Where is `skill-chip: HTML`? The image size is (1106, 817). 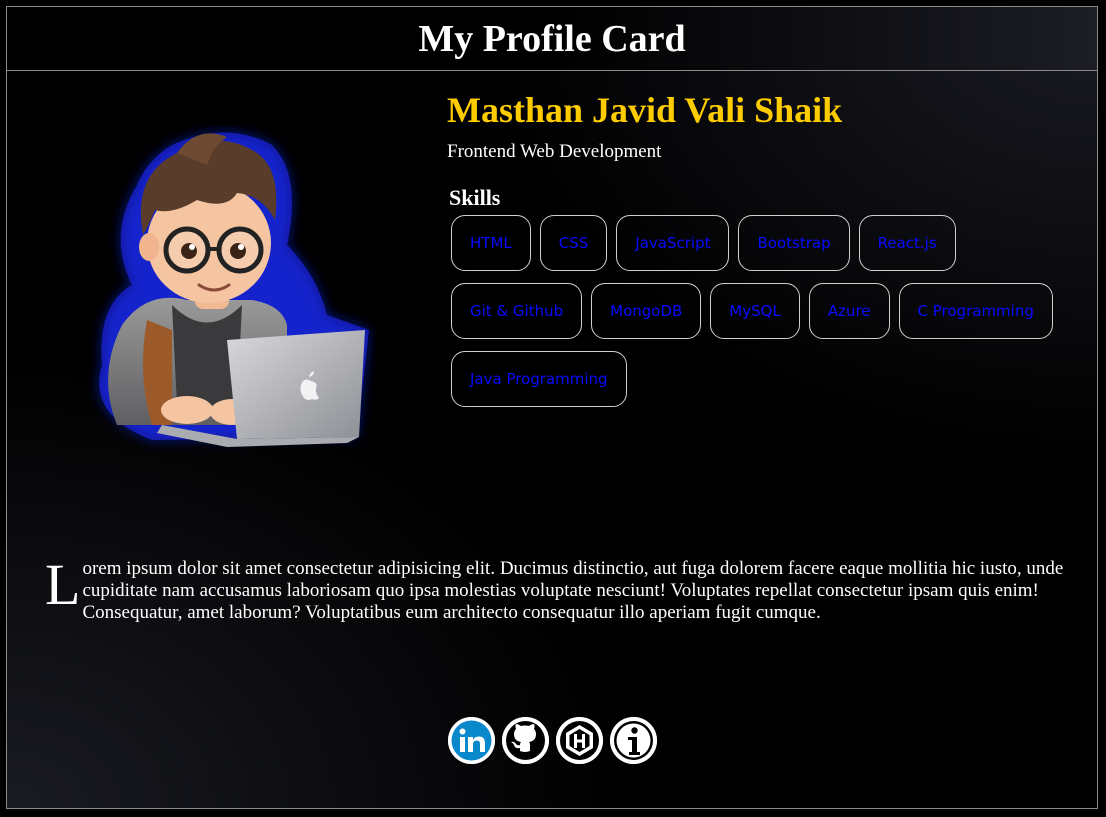 skill-chip: HTML is located at coordinates (491, 243).